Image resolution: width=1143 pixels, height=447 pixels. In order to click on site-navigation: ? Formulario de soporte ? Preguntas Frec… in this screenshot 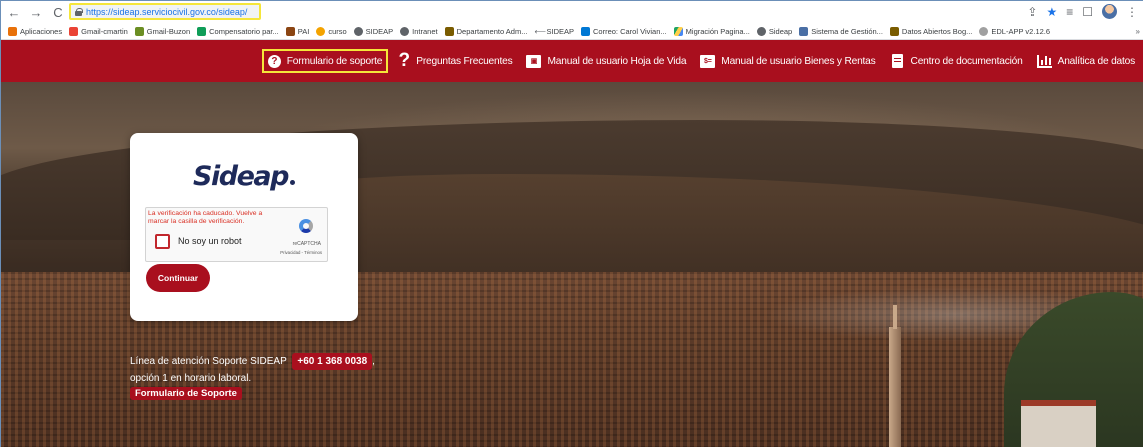, I will do `click(572, 61)`.